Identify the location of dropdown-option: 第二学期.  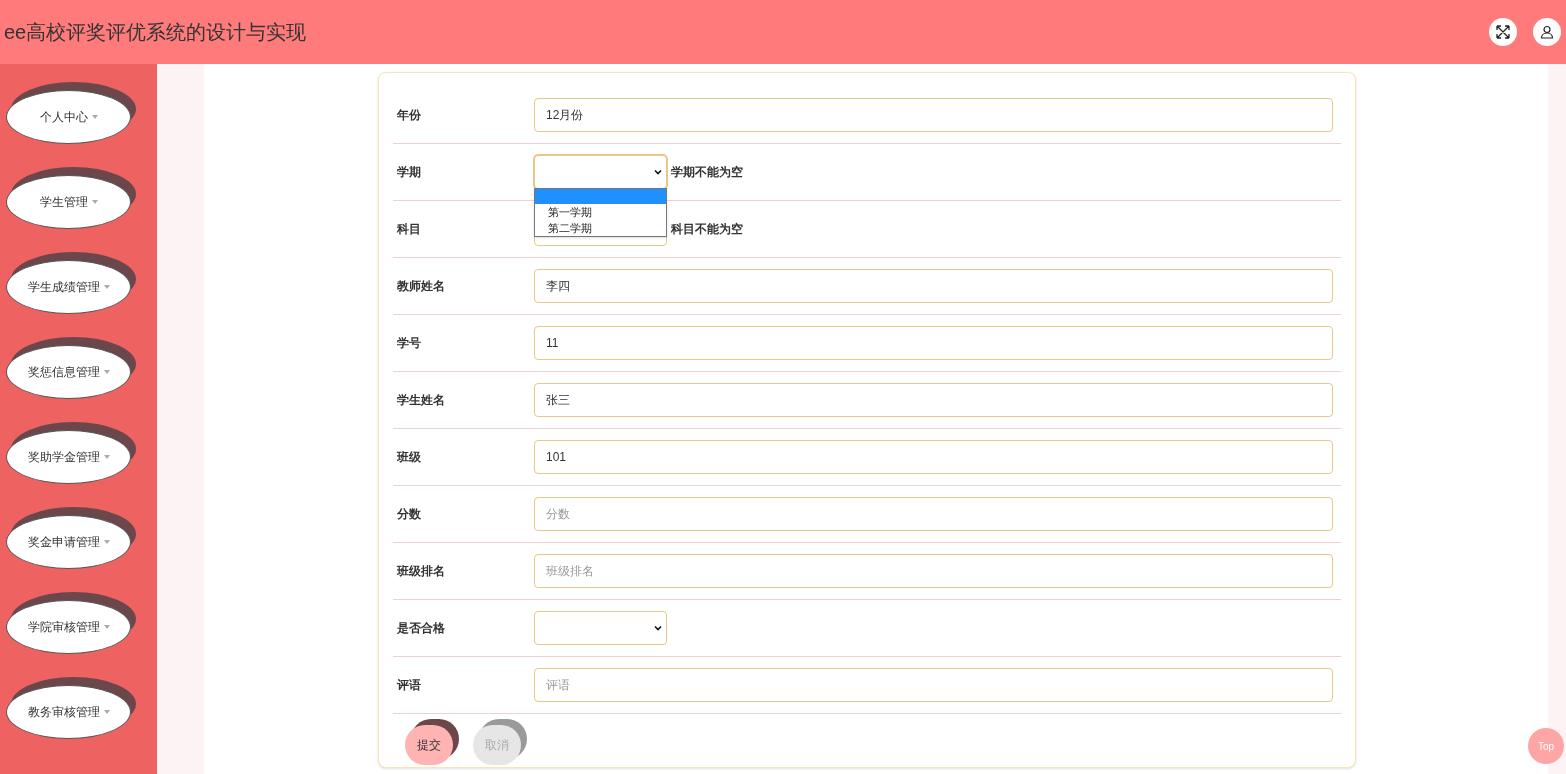
(600, 228).